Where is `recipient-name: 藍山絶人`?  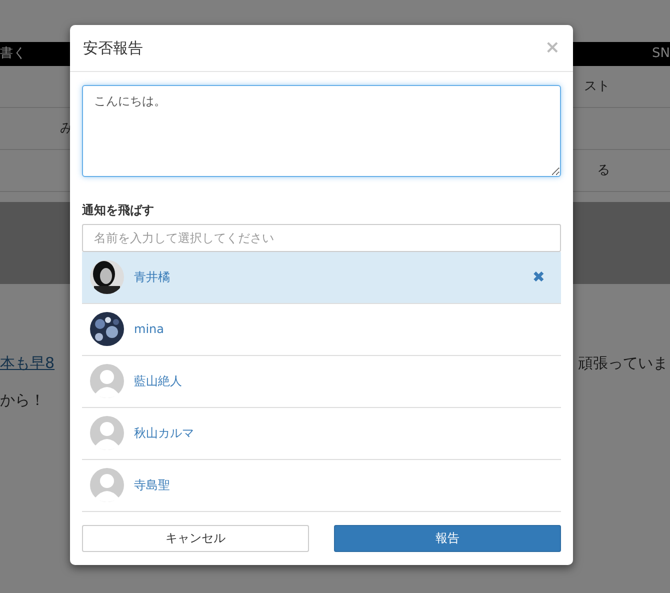 recipient-name: 藍山絶人 is located at coordinates (158, 381).